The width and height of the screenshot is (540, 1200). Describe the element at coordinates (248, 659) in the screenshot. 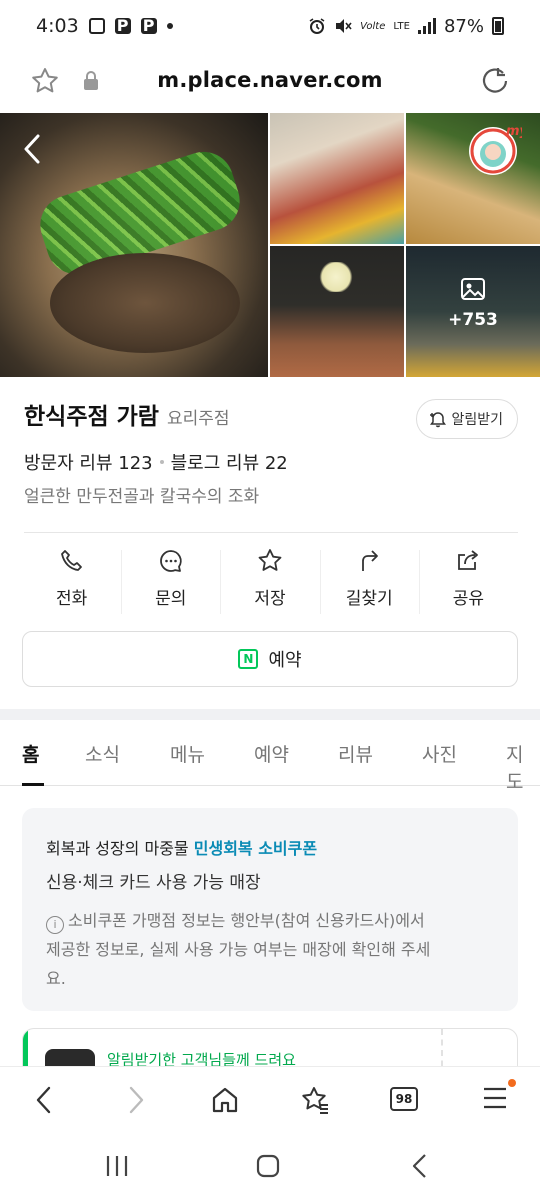

I see `naver-booking-icon: N` at that location.